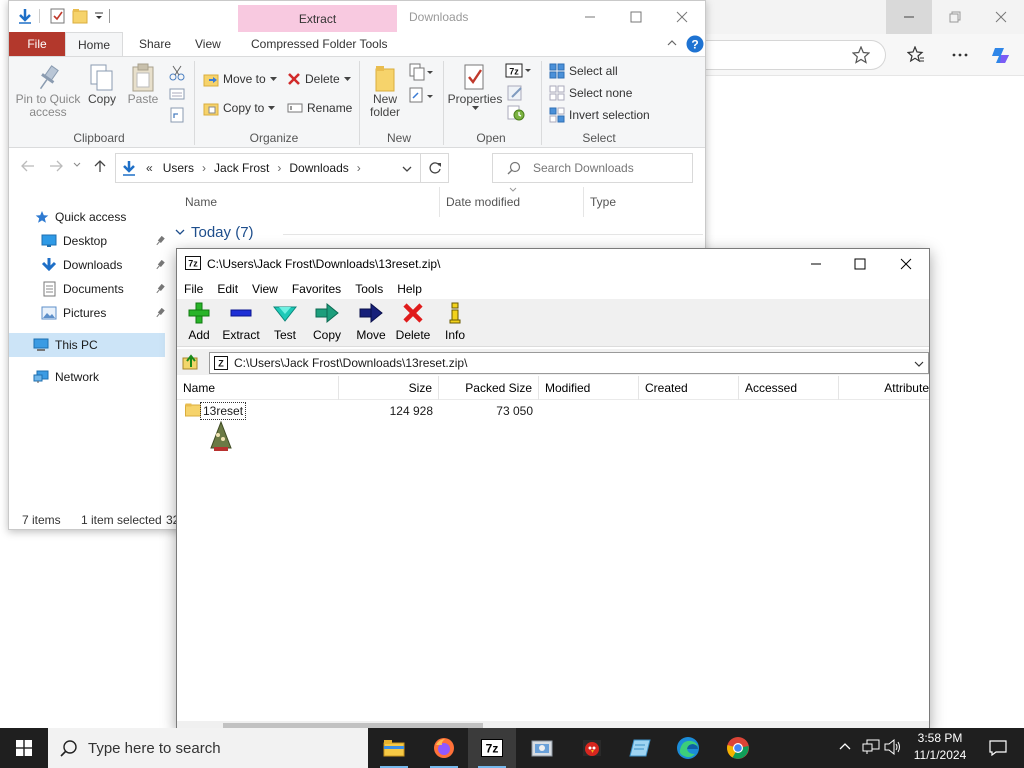  I want to click on col-packed-size: Packed Size, so click(489, 388).